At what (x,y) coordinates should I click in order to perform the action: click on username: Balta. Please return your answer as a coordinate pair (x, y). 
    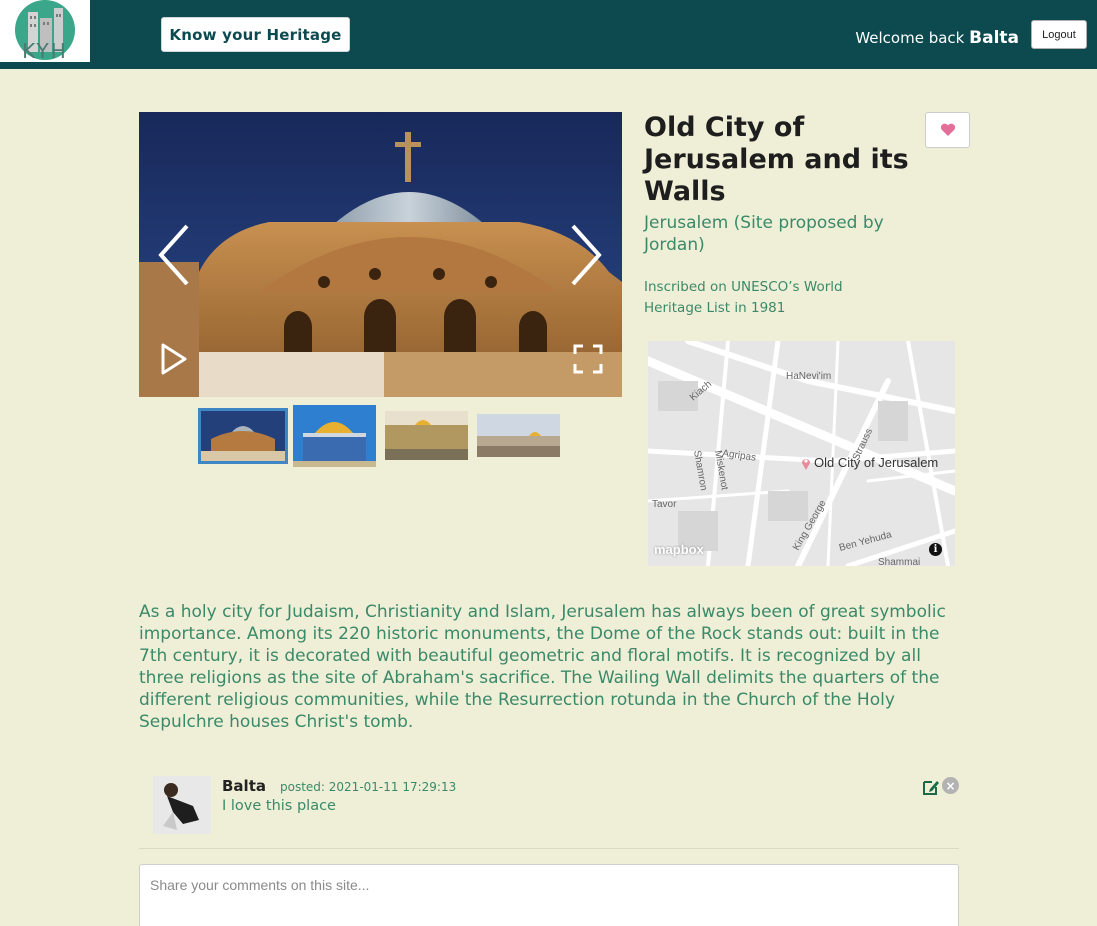
    Looking at the image, I should click on (994, 38).